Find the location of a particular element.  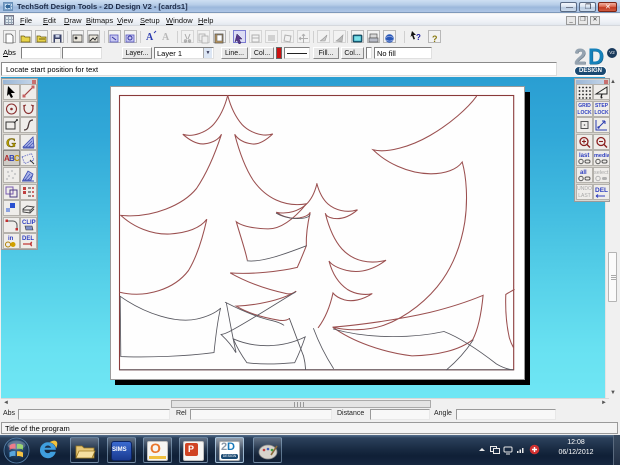

svg-text: media is located at coordinates (601, 156).